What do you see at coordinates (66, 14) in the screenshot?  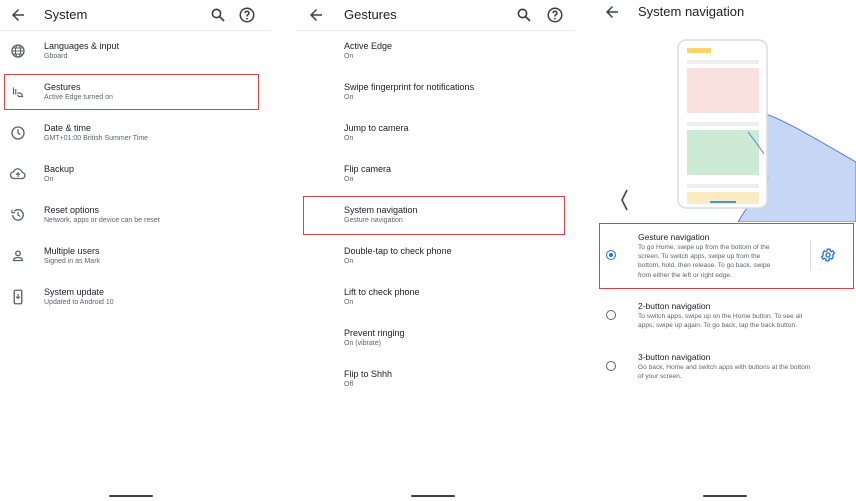 I see `page-title: System` at bounding box center [66, 14].